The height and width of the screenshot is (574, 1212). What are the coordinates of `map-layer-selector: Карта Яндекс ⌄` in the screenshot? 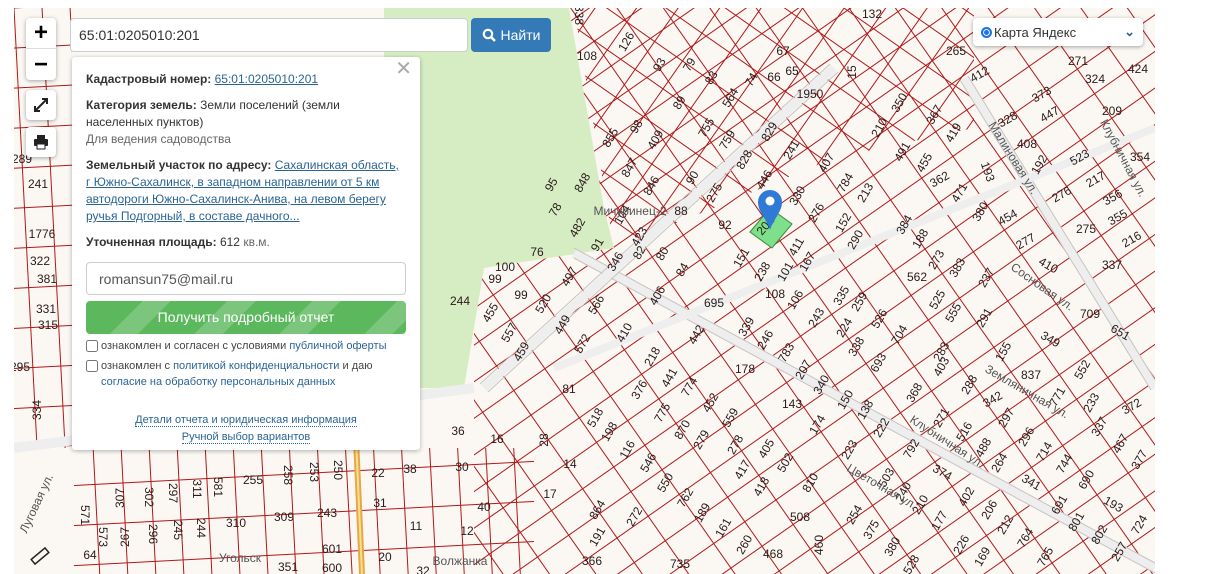 It's located at (1058, 32).